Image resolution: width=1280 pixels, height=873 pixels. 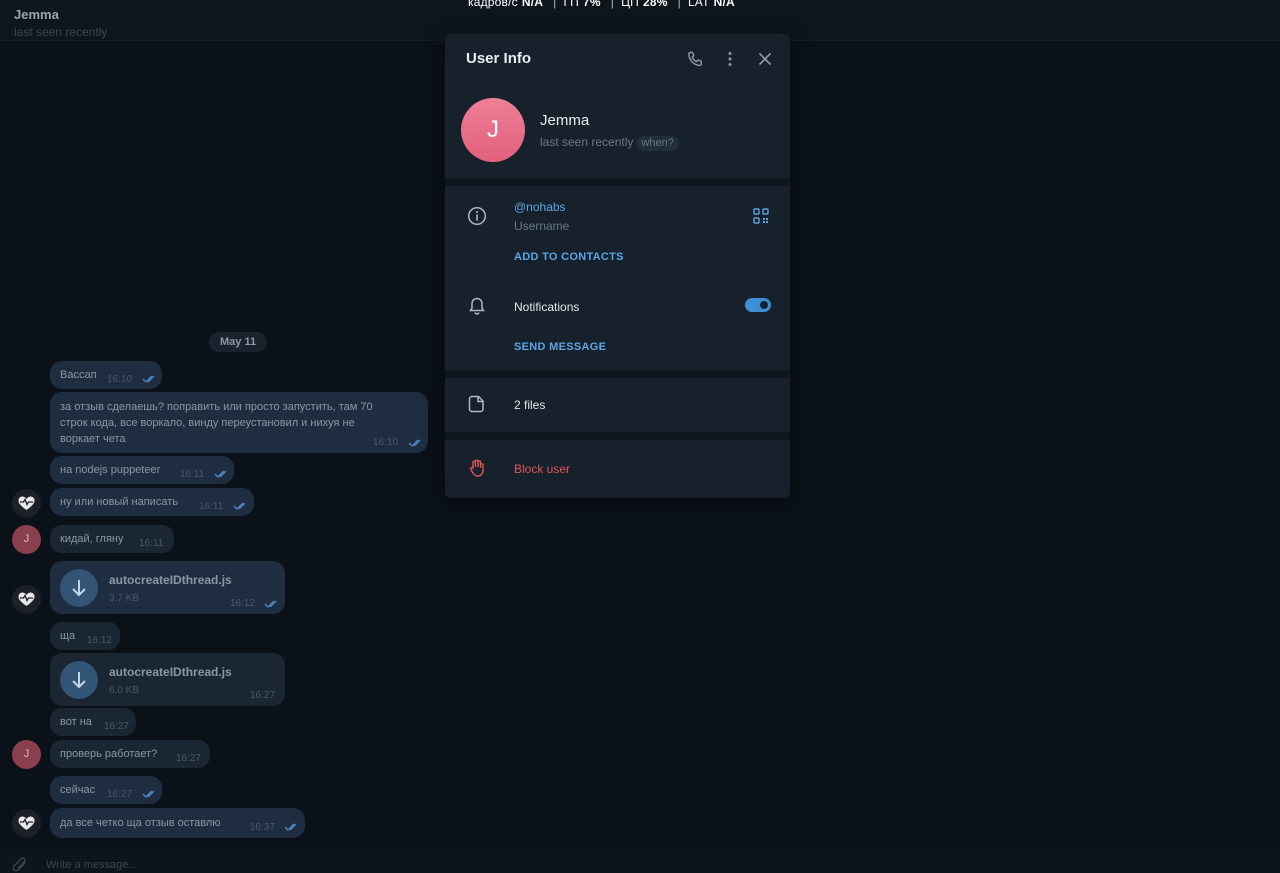 What do you see at coordinates (698, 4) in the screenshot?
I see `lat-label: LAT` at bounding box center [698, 4].